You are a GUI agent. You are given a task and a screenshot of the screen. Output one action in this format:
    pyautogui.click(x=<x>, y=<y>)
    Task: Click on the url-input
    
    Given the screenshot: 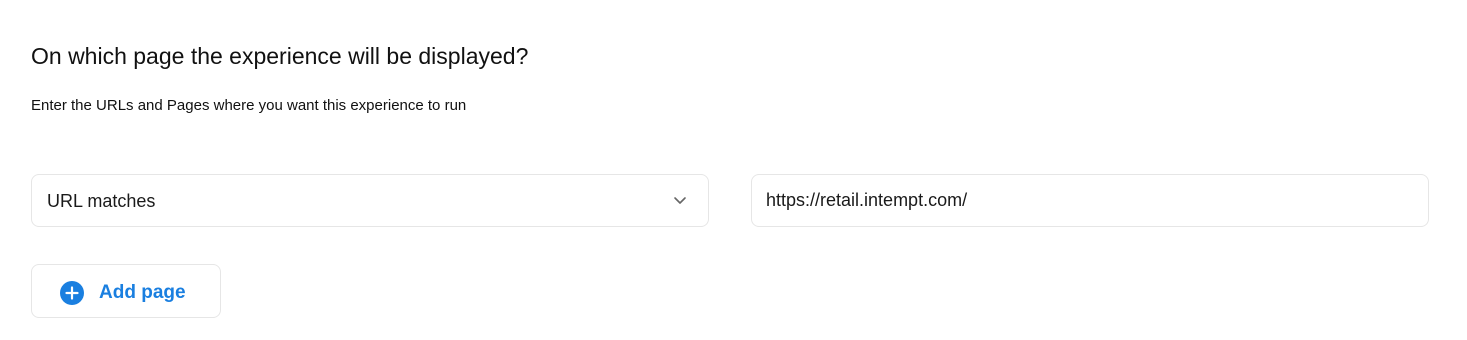 What is the action you would take?
    pyautogui.click(x=1090, y=200)
    